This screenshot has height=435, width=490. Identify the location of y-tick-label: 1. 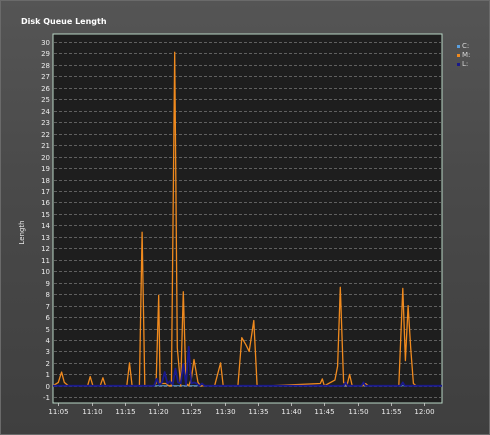
(48, 375).